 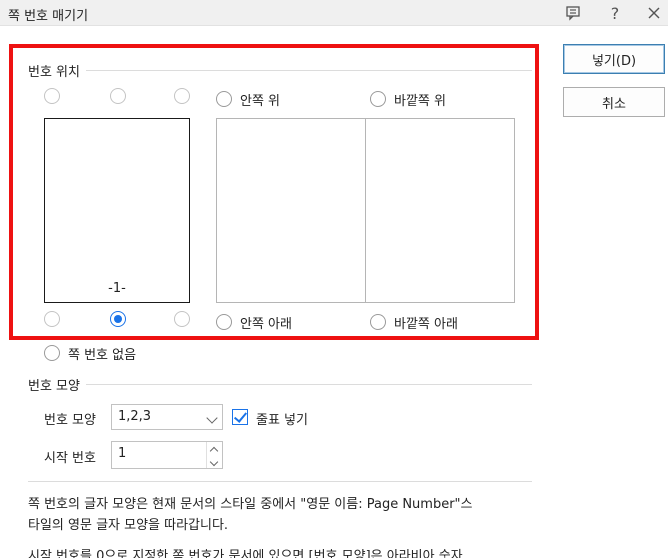 I want to click on spin-up-icon, so click(x=214, y=451).